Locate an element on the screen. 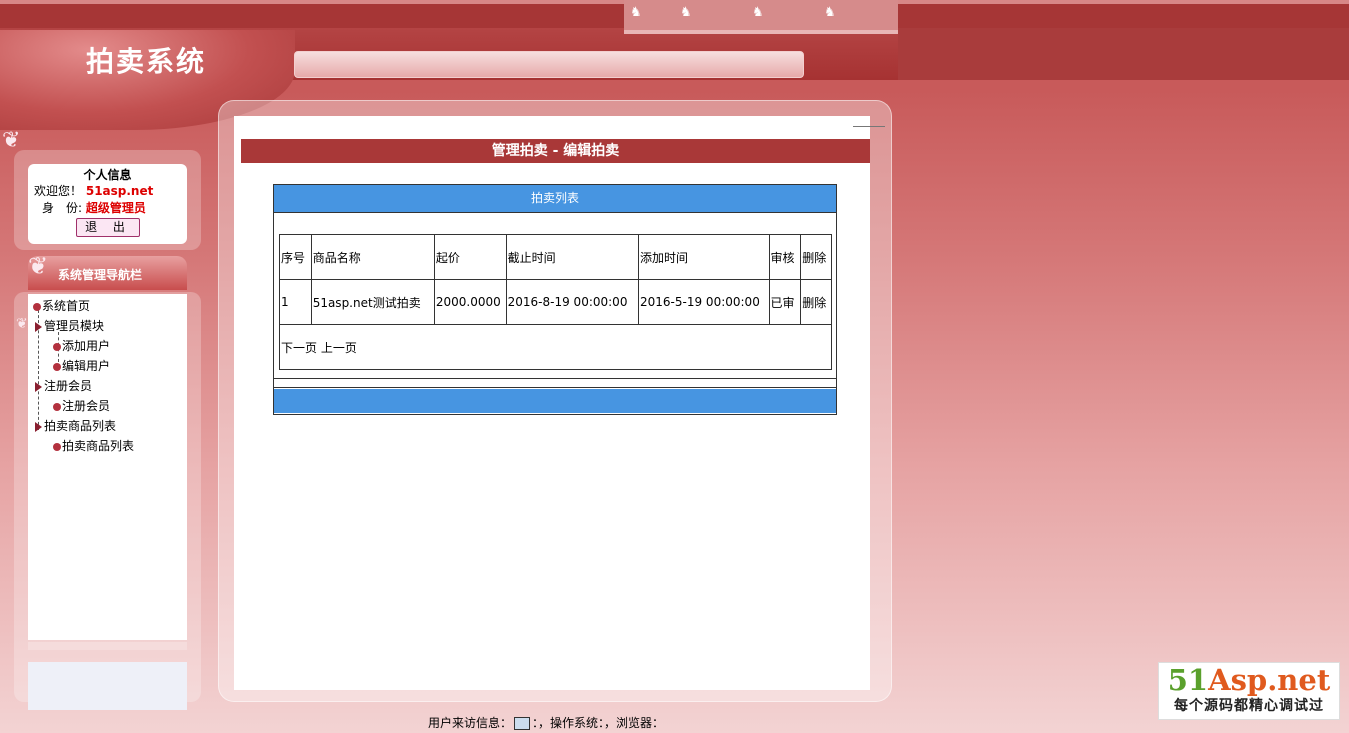 The height and width of the screenshot is (733, 1349). delete-link: 删除 is located at coordinates (816, 302).